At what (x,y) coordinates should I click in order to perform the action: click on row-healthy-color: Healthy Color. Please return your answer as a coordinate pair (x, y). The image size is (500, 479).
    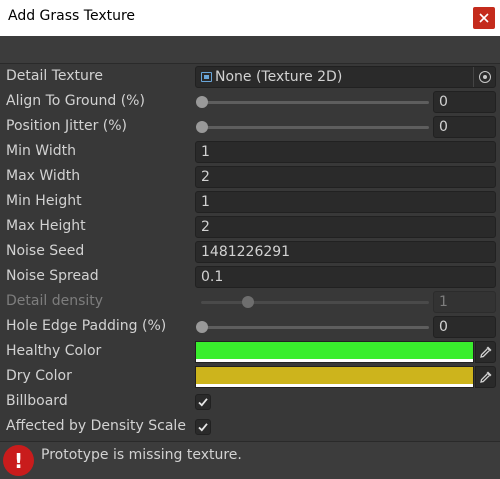
    Looking at the image, I should click on (250, 352).